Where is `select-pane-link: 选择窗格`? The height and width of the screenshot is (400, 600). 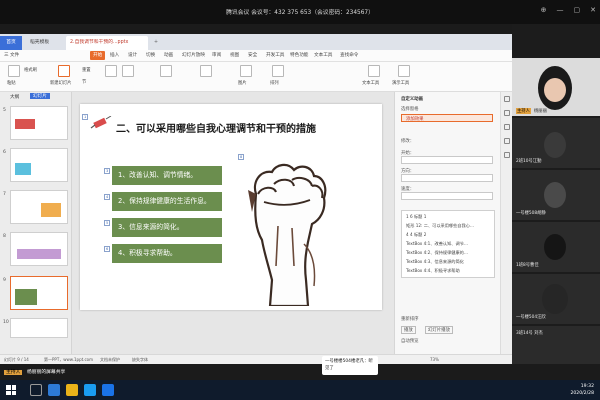 select-pane-link: 选择窗格 is located at coordinates (410, 109).